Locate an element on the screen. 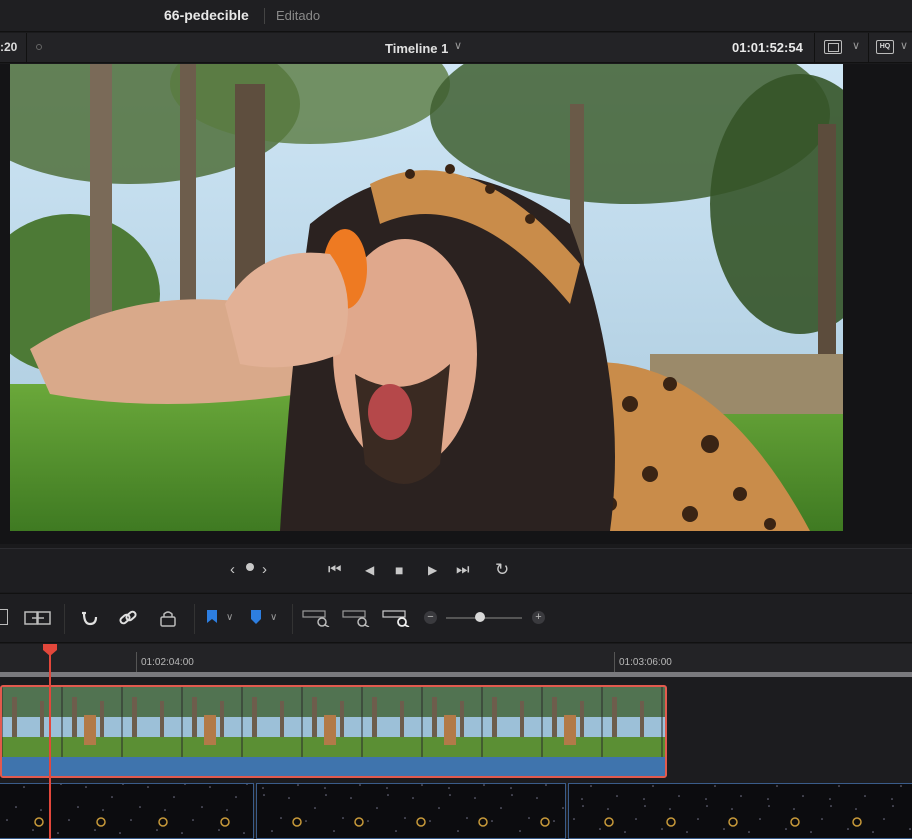 Image resolution: width=912 pixels, height=839 pixels. ruler-timecode: 01:03:06:00 is located at coordinates (645, 662).